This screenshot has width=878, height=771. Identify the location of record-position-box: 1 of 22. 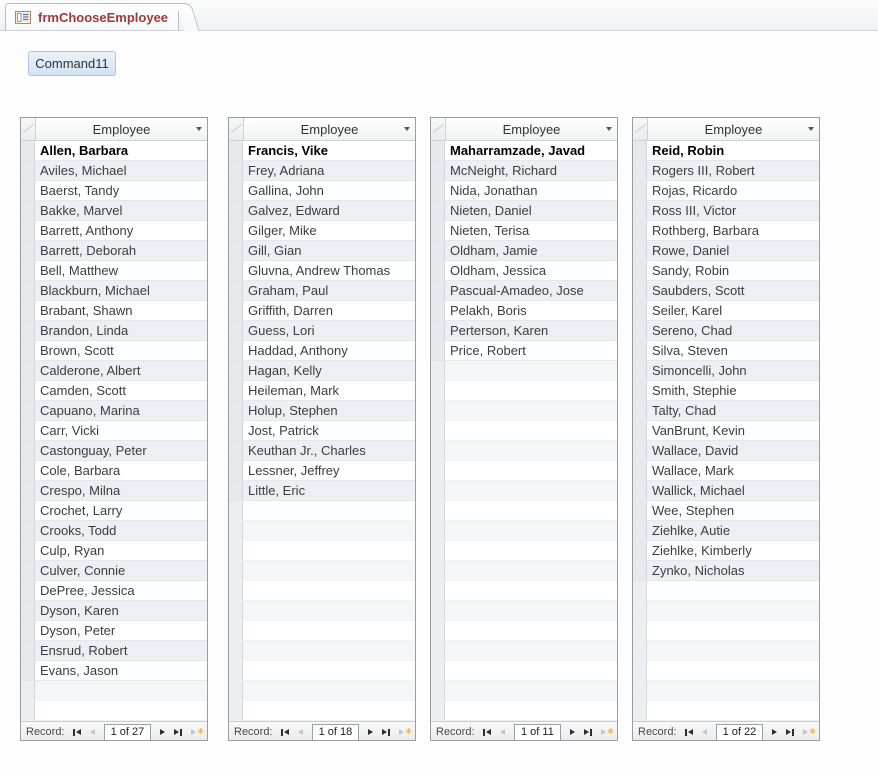
(739, 731).